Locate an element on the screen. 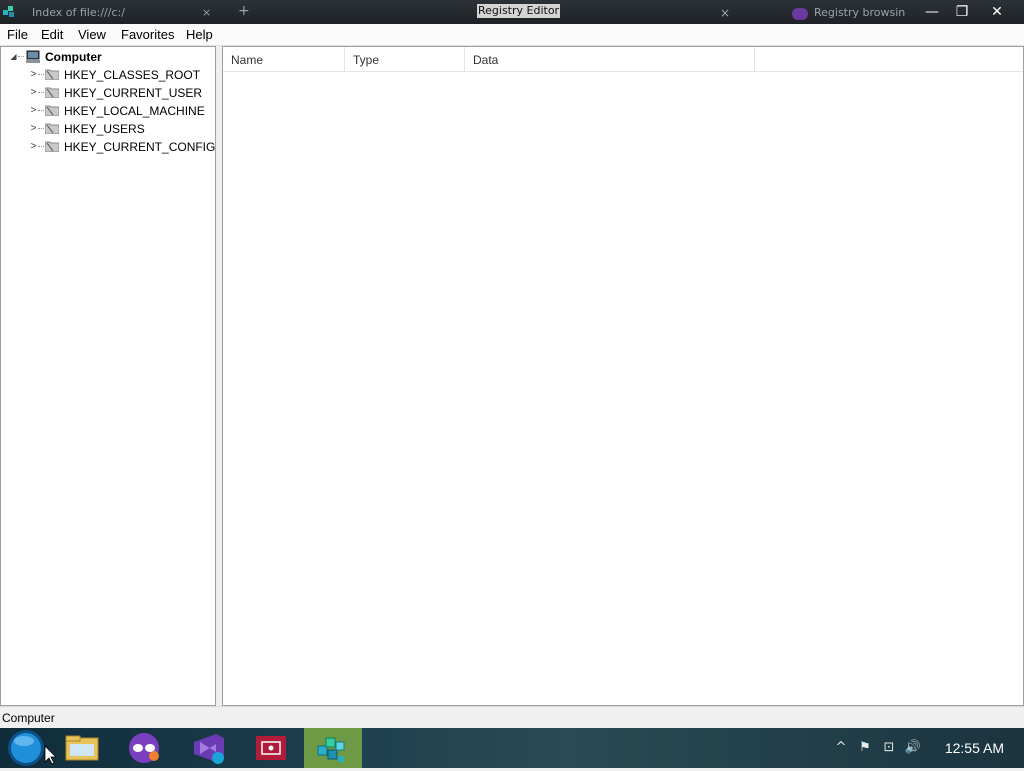 The width and height of the screenshot is (1024, 771). collapse-icon: ◢ is located at coordinates (13, 57).